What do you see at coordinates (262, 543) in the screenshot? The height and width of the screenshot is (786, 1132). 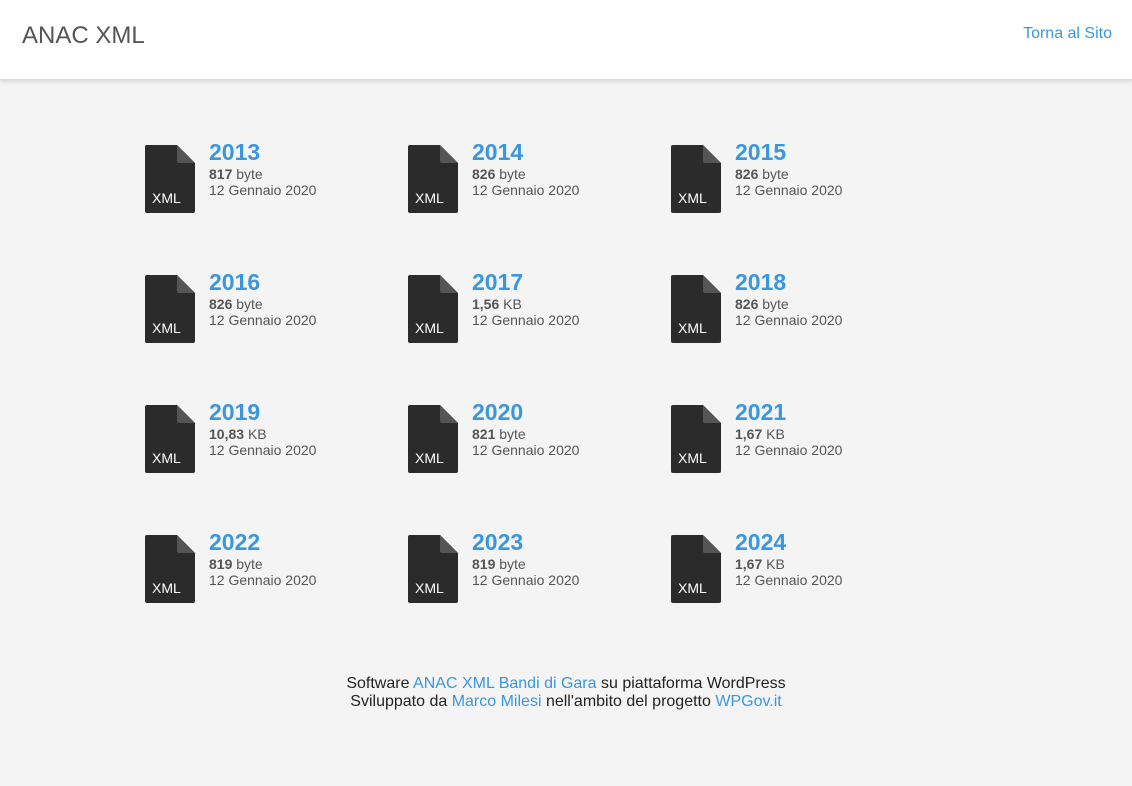 I see `file-year-link: 2022` at bounding box center [262, 543].